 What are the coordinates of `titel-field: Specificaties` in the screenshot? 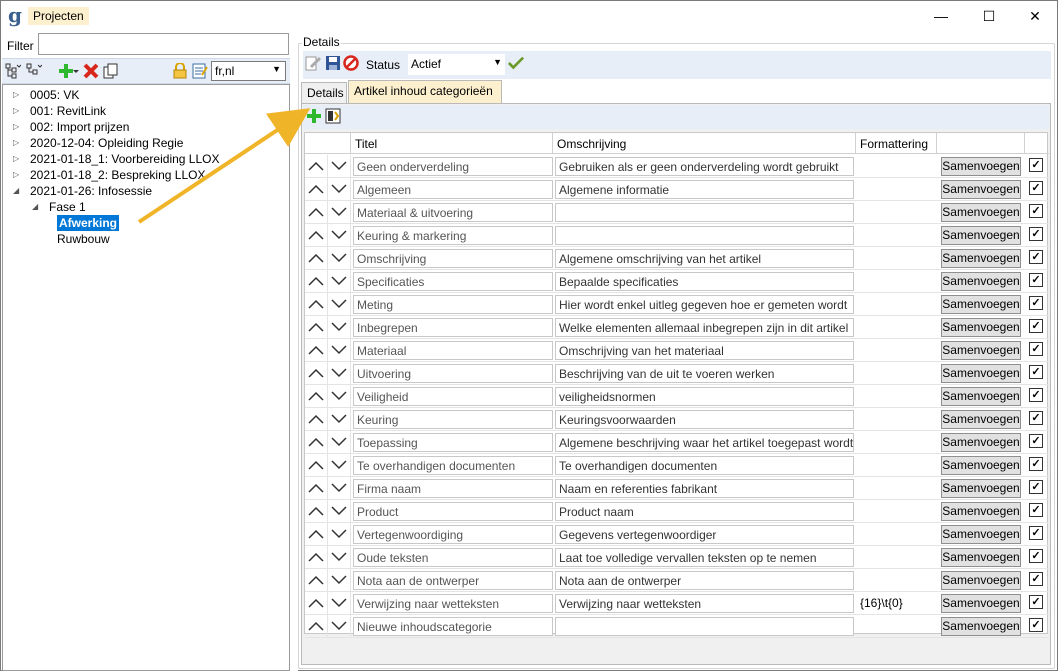 It's located at (453, 281).